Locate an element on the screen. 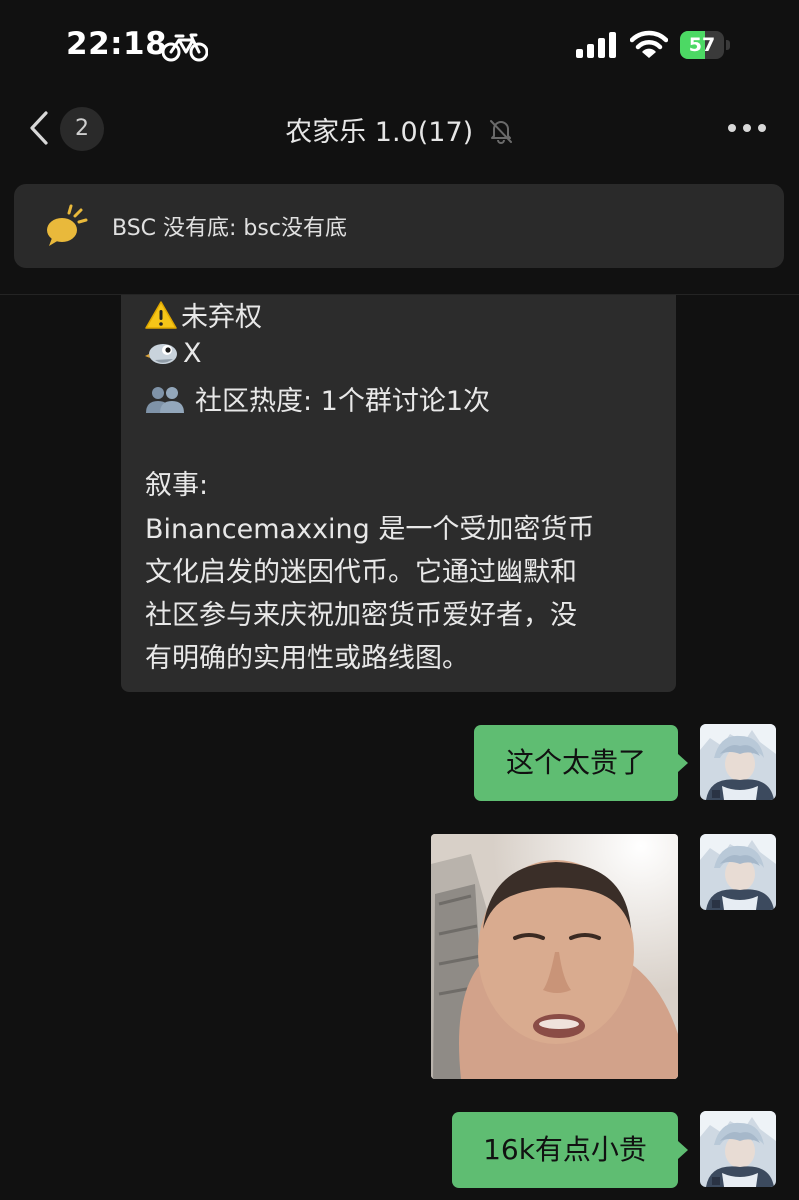 The height and width of the screenshot is (1200, 799). mute-bell-icon is located at coordinates (500, 132).